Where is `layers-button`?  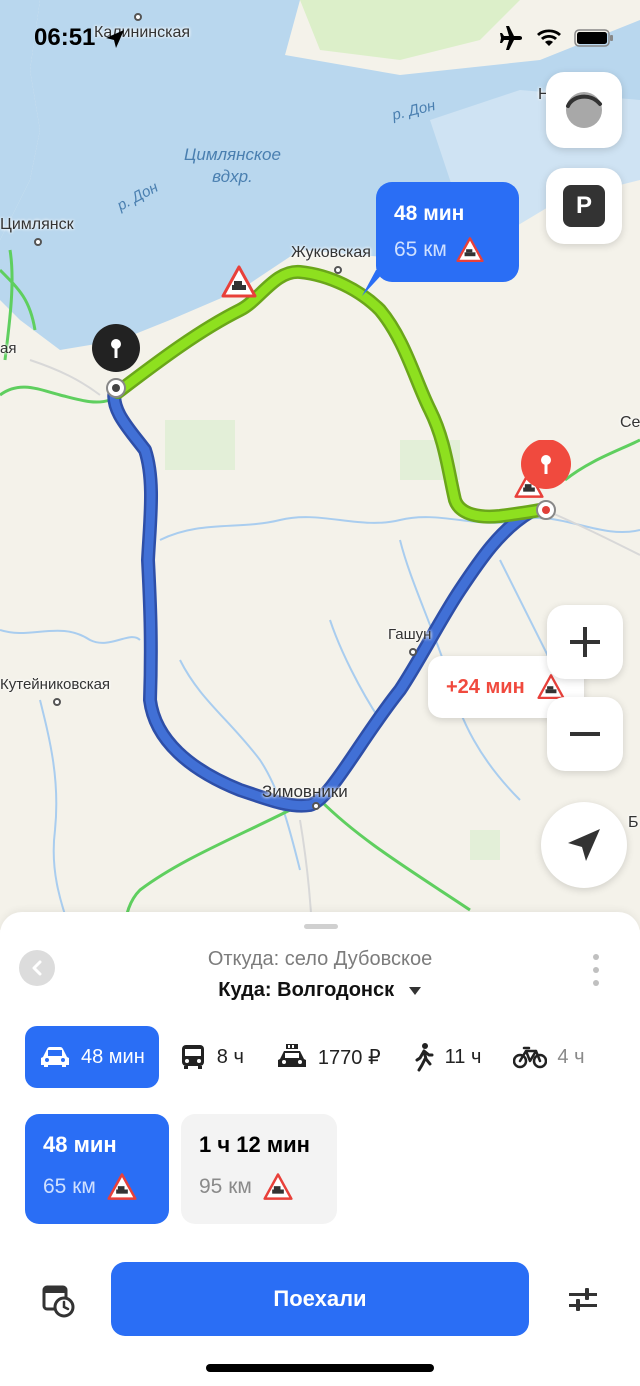 layers-button is located at coordinates (584, 110).